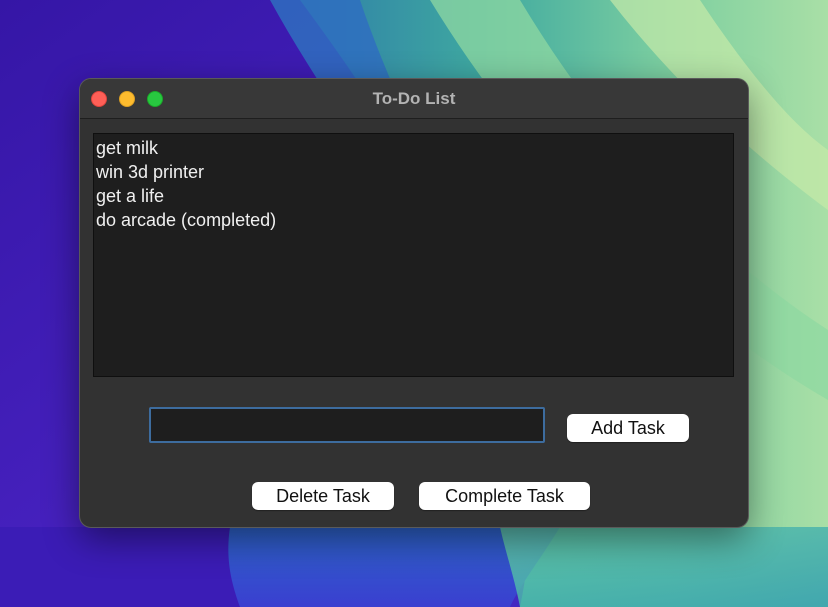  Describe the element at coordinates (347, 425) in the screenshot. I see `task-input` at that location.